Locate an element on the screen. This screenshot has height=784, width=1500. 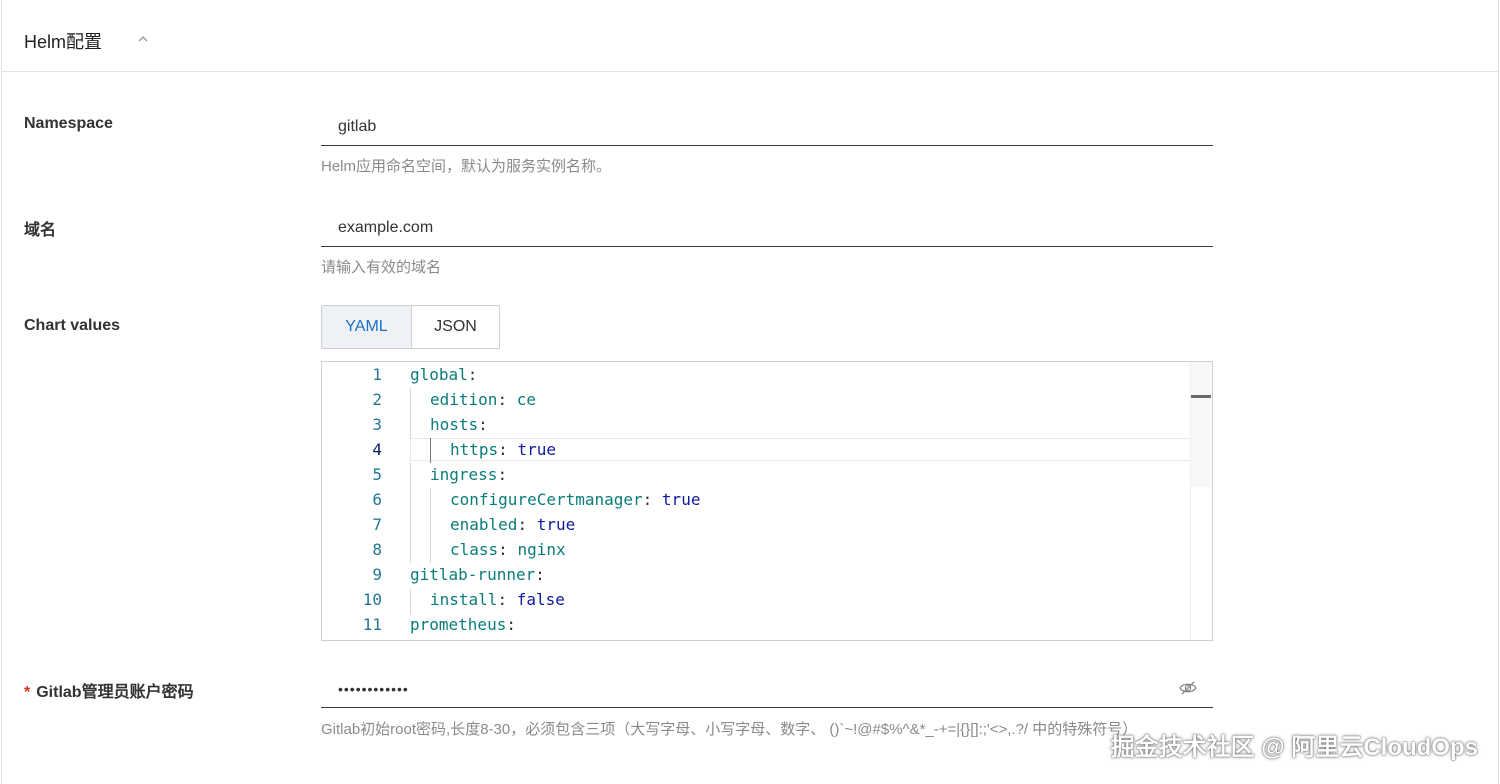
scrollbar-thumb is located at coordinates (1201, 424).